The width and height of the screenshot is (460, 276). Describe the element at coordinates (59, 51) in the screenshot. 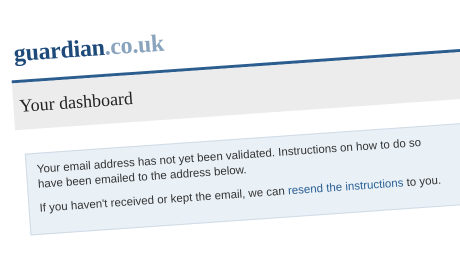

I see `logo-brand: guardian` at that location.